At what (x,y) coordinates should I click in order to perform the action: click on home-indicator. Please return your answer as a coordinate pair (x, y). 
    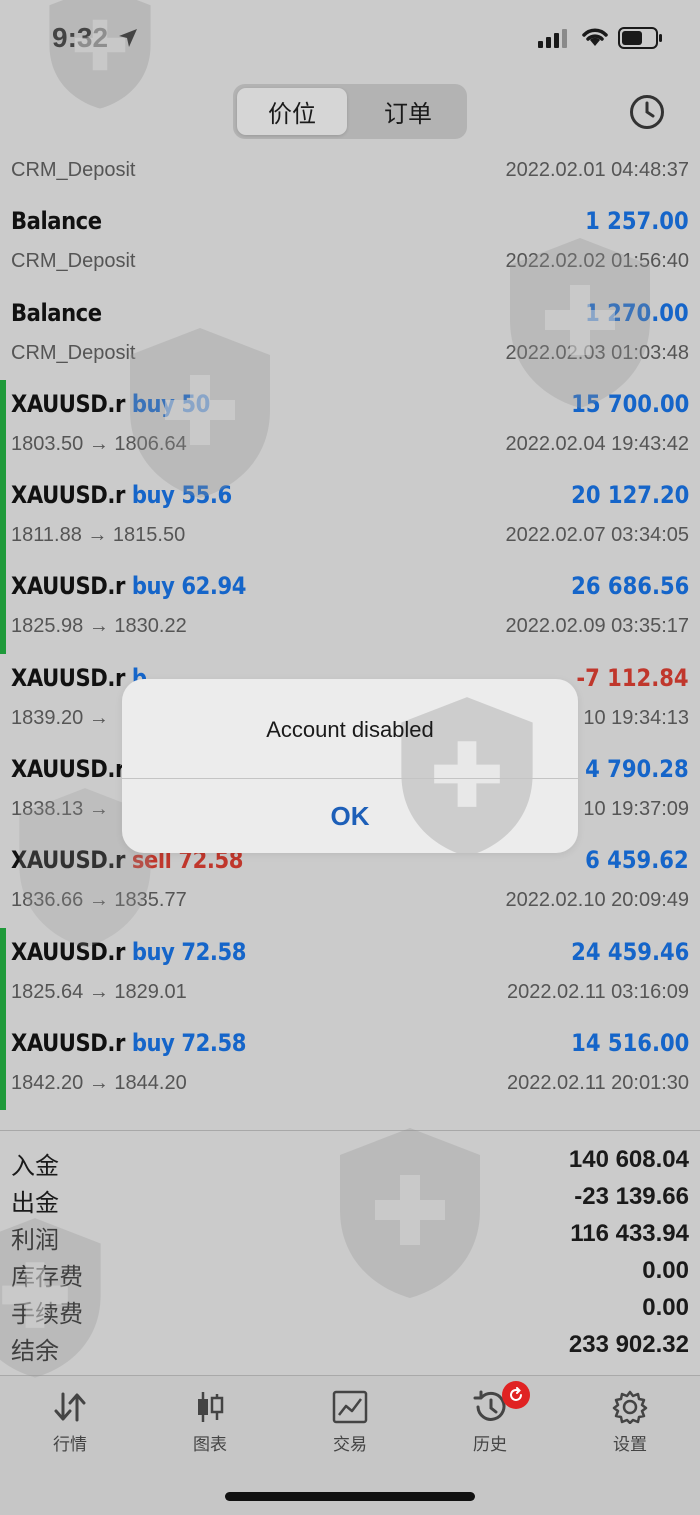
    Looking at the image, I should click on (350, 1496).